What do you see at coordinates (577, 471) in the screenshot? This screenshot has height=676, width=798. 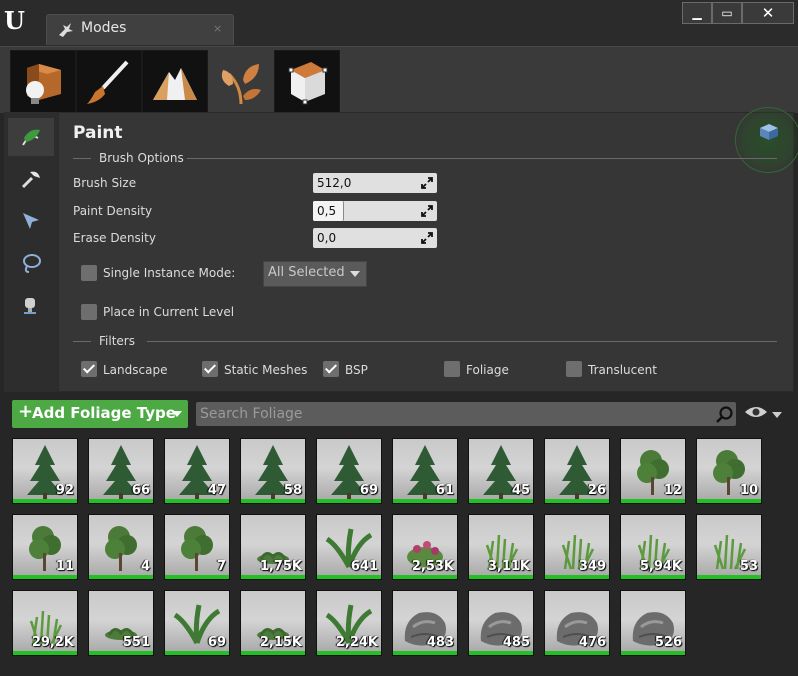 I see `foliage-type-tile: 26` at bounding box center [577, 471].